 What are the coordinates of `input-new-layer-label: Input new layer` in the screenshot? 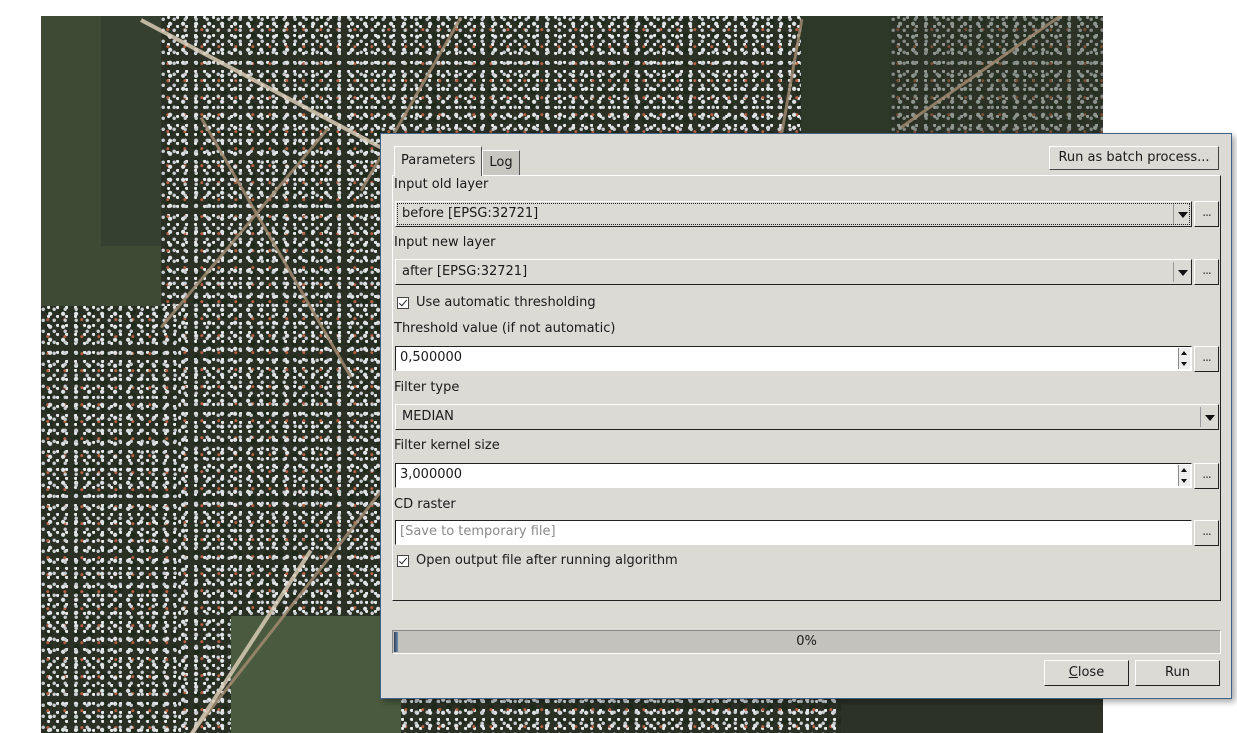 It's located at (445, 242).